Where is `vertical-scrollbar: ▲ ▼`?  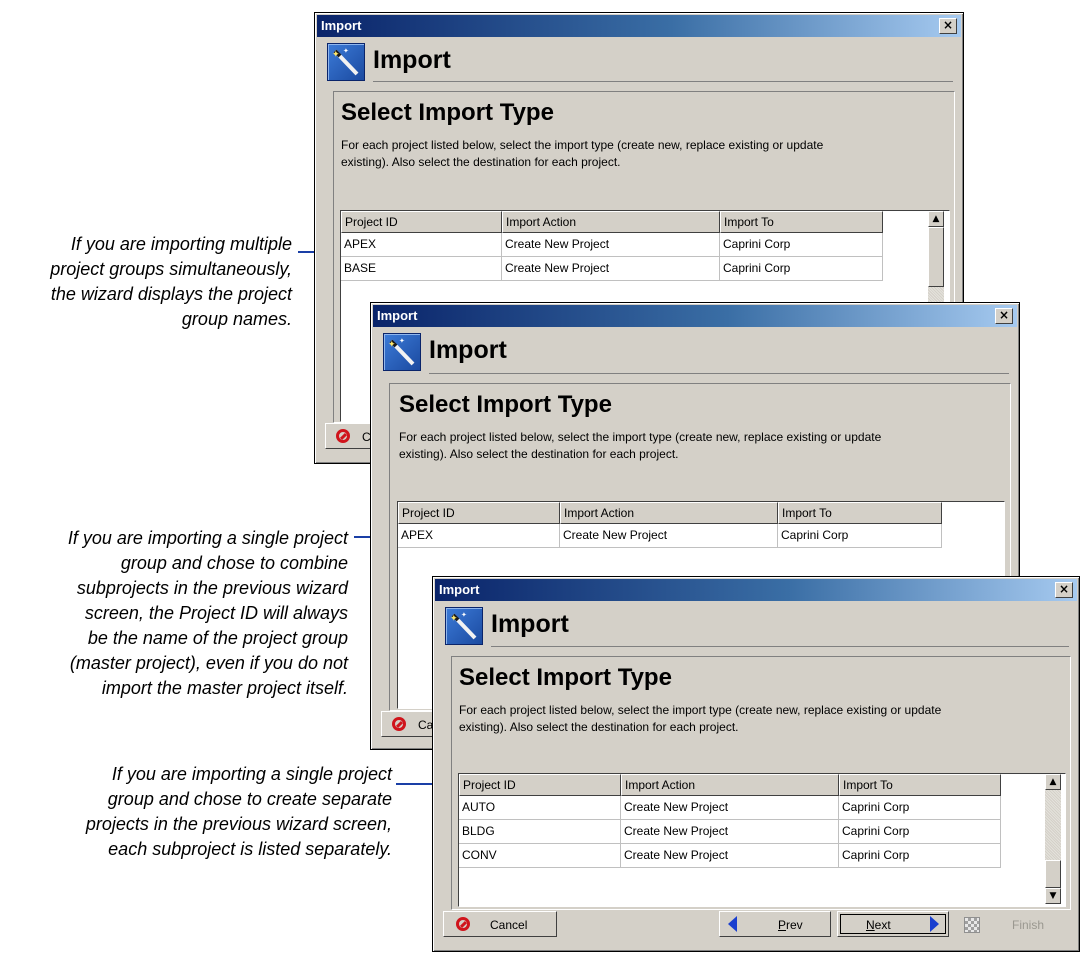 vertical-scrollbar: ▲ ▼ is located at coordinates (1053, 839).